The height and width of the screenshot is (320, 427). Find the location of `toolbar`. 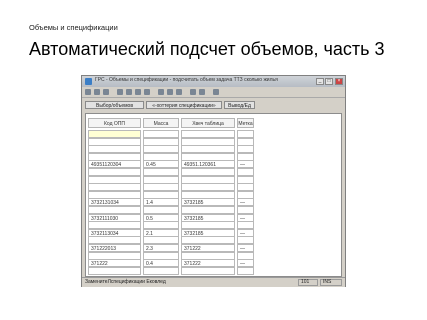

toolbar is located at coordinates (213, 93).